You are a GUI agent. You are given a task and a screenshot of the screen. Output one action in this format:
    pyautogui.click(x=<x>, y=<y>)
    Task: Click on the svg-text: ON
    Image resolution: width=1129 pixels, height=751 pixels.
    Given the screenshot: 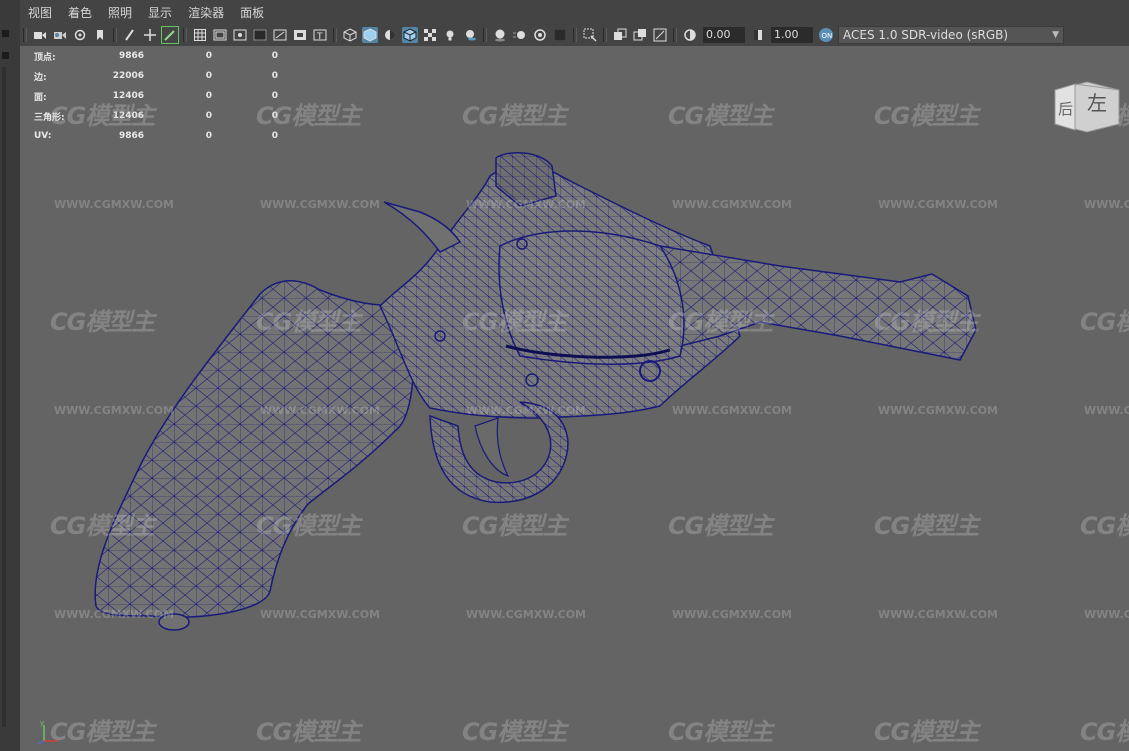 What is the action you would take?
    pyautogui.click(x=827, y=36)
    